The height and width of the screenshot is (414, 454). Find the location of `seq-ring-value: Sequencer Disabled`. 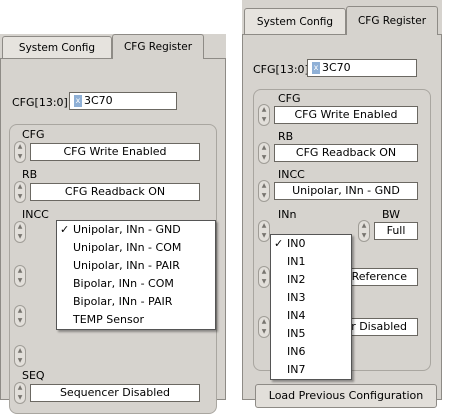

seq-ring-value: Sequencer Disabled is located at coordinates (115, 393).